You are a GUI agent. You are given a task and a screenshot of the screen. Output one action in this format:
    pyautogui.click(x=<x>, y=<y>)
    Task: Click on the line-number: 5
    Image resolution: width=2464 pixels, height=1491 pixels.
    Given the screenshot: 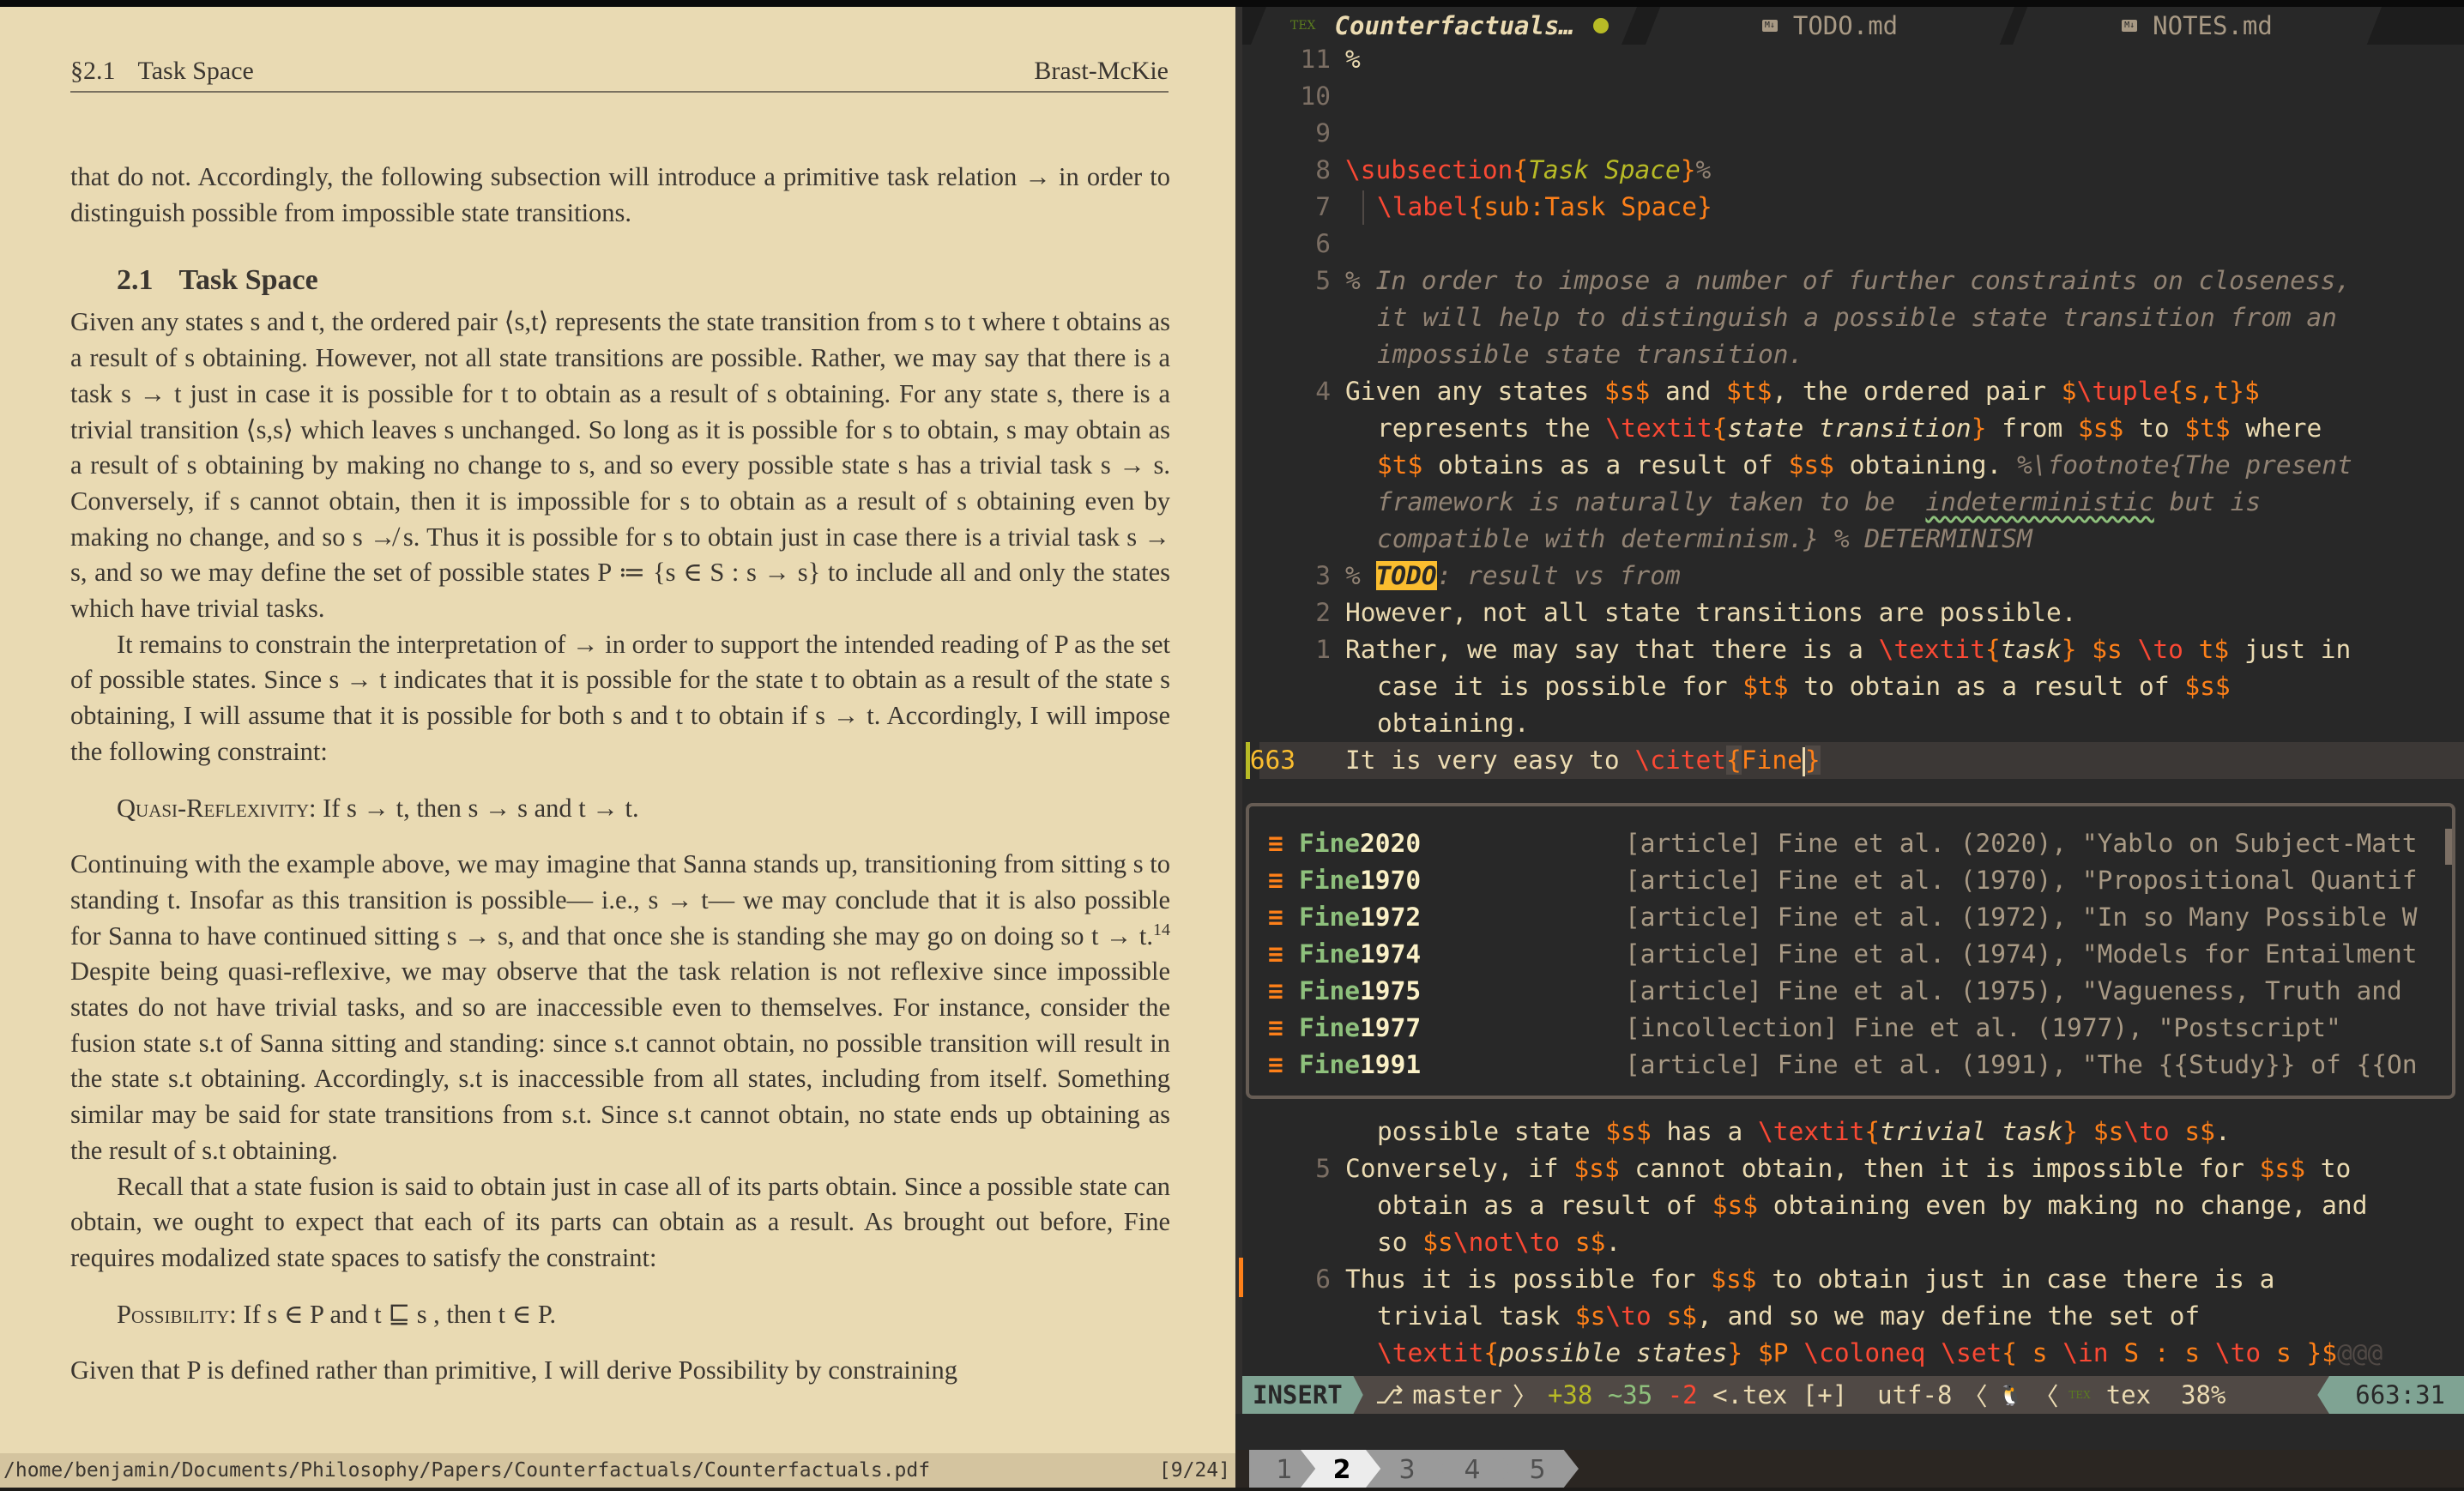 What is the action you would take?
    pyautogui.click(x=1323, y=280)
    